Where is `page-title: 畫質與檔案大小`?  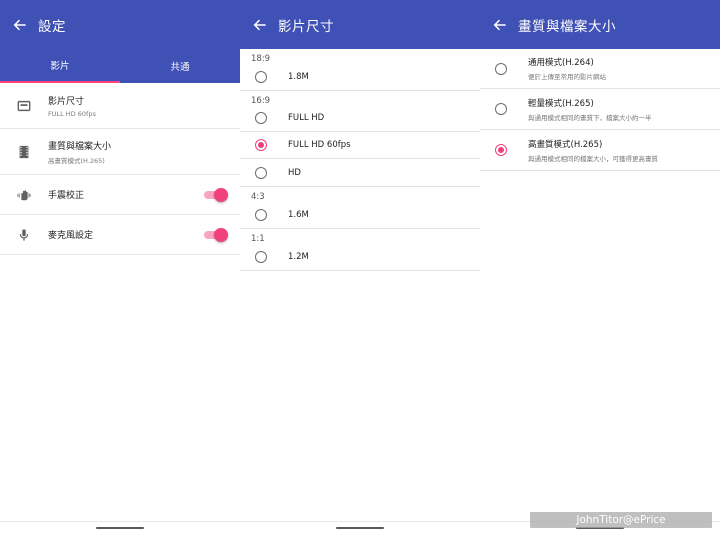
page-title: 畫質與檔案大小 is located at coordinates (567, 26).